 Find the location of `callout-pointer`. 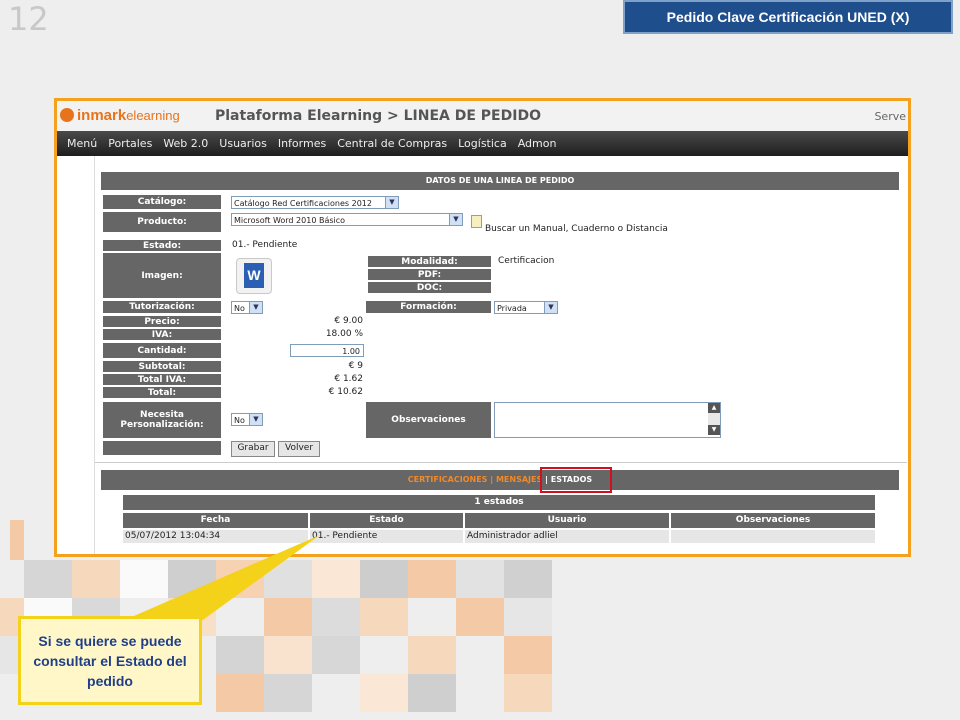

callout-pointer is located at coordinates (220, 578).